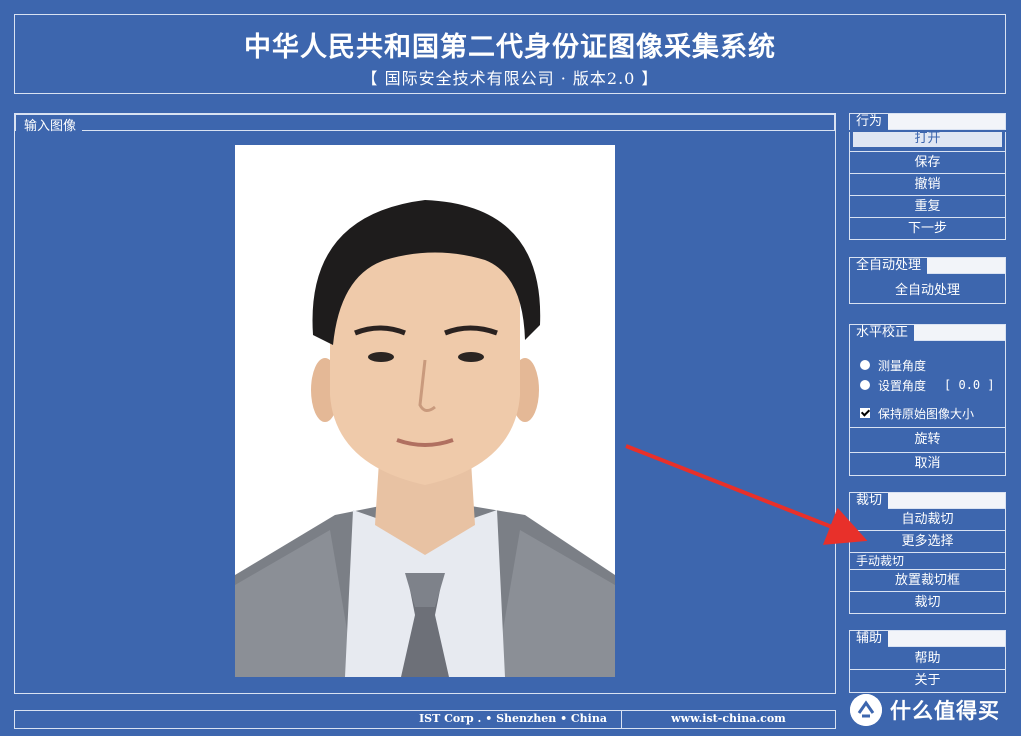  I want to click on app-subtitle: 【 国际安全技术有限公司 · 版本2.0 】, so click(510, 78).